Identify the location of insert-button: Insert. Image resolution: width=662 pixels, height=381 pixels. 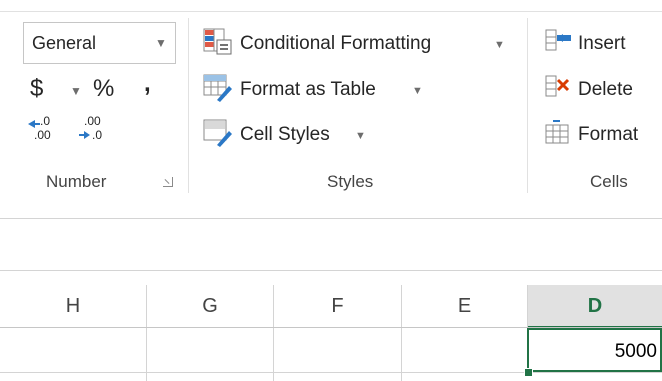
(602, 44).